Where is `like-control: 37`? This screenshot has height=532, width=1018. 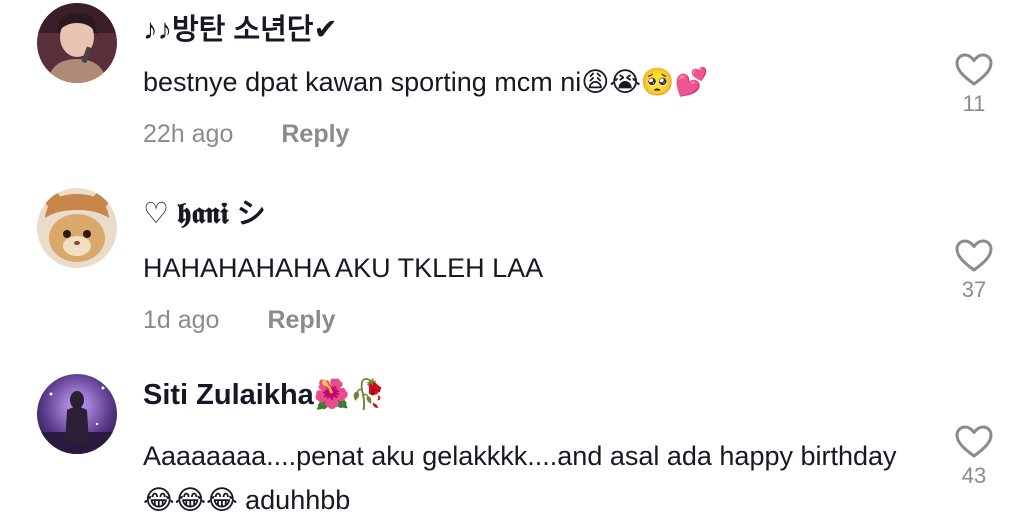 like-control: 37 is located at coordinates (974, 271).